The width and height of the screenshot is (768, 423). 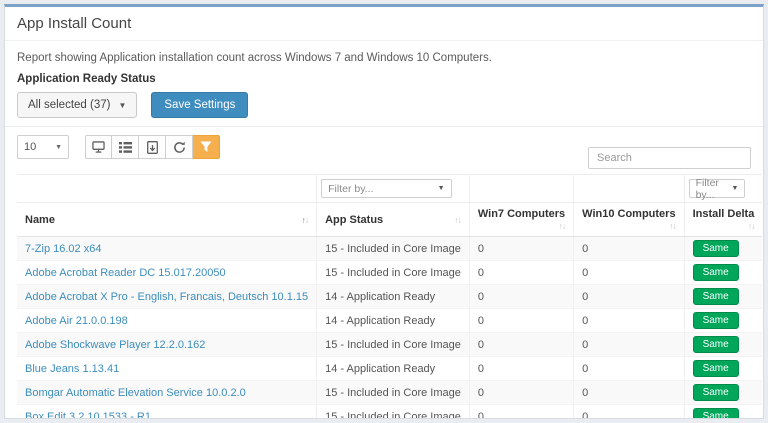 I want to click on filter-icon, so click(x=206, y=147).